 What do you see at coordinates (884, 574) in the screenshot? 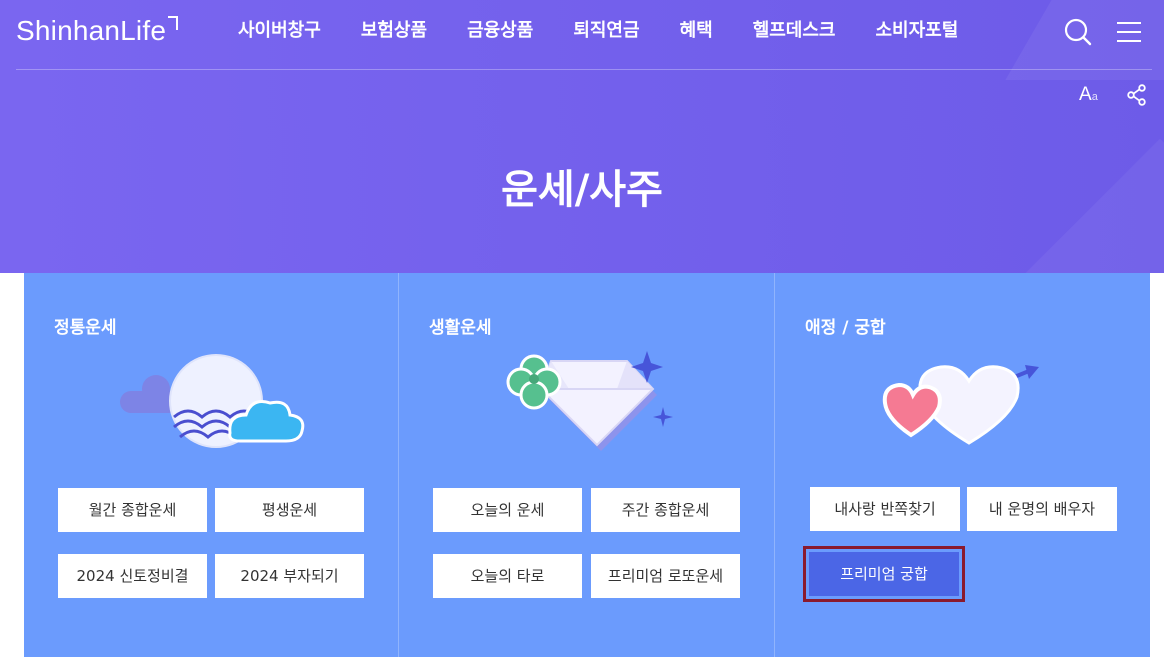
I see `premium-compatibility-button: 프리미엄 궁합` at bounding box center [884, 574].